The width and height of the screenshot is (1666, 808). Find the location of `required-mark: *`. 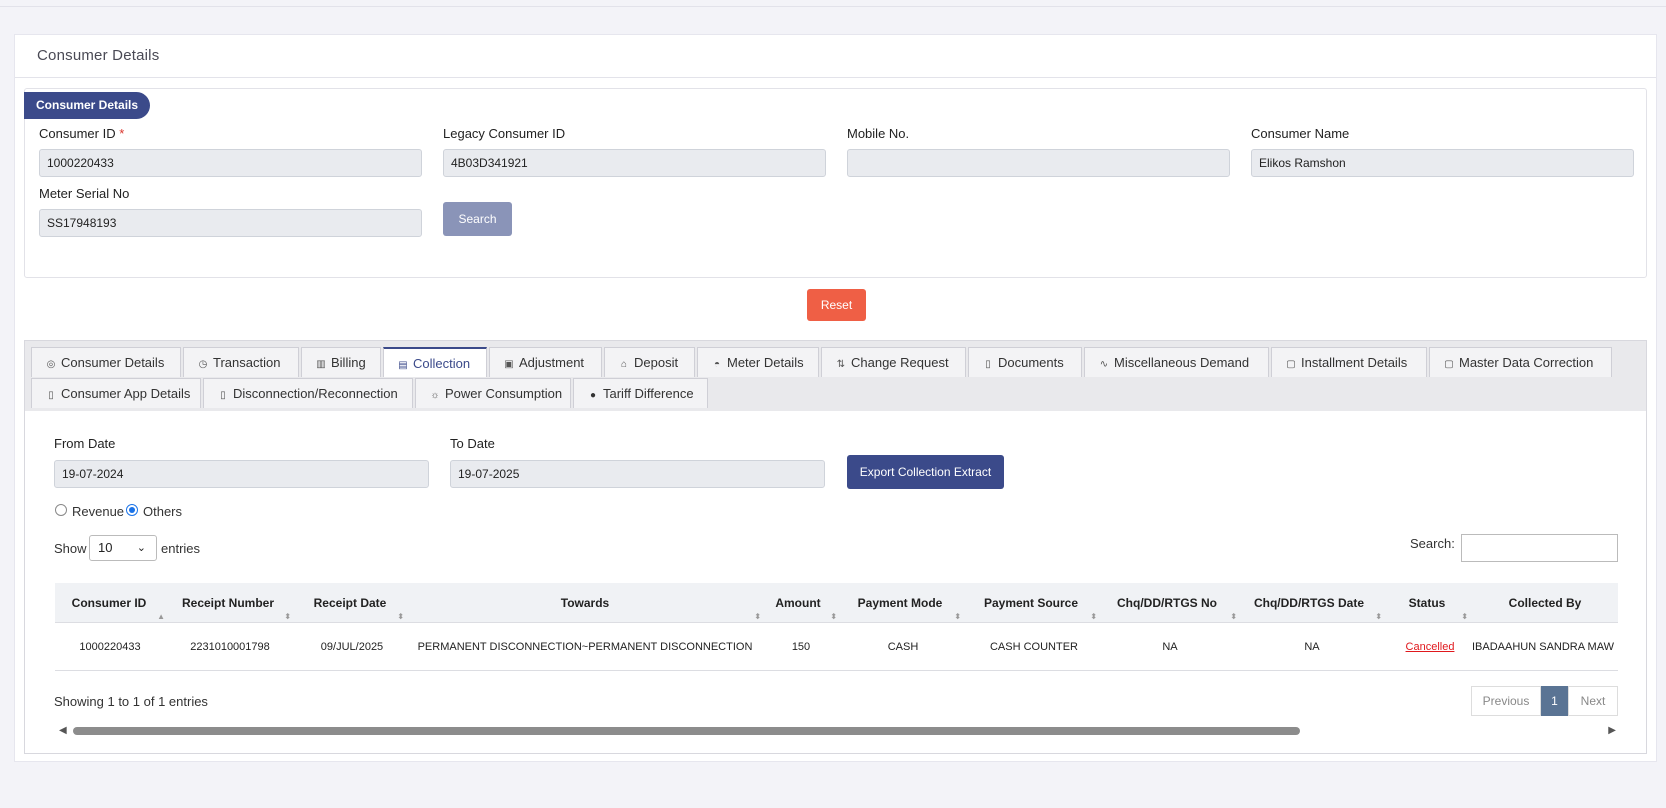

required-mark: * is located at coordinates (122, 133).